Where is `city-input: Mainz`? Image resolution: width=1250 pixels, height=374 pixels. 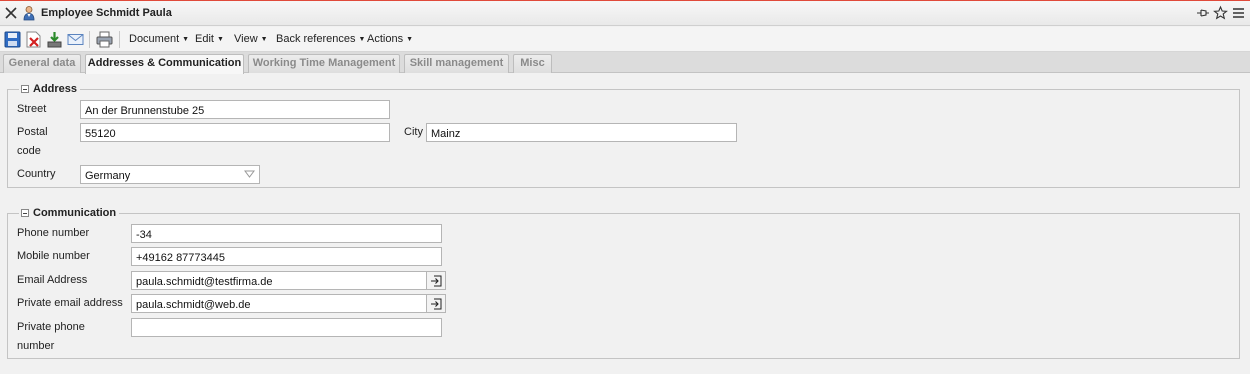 city-input: Mainz is located at coordinates (581, 132).